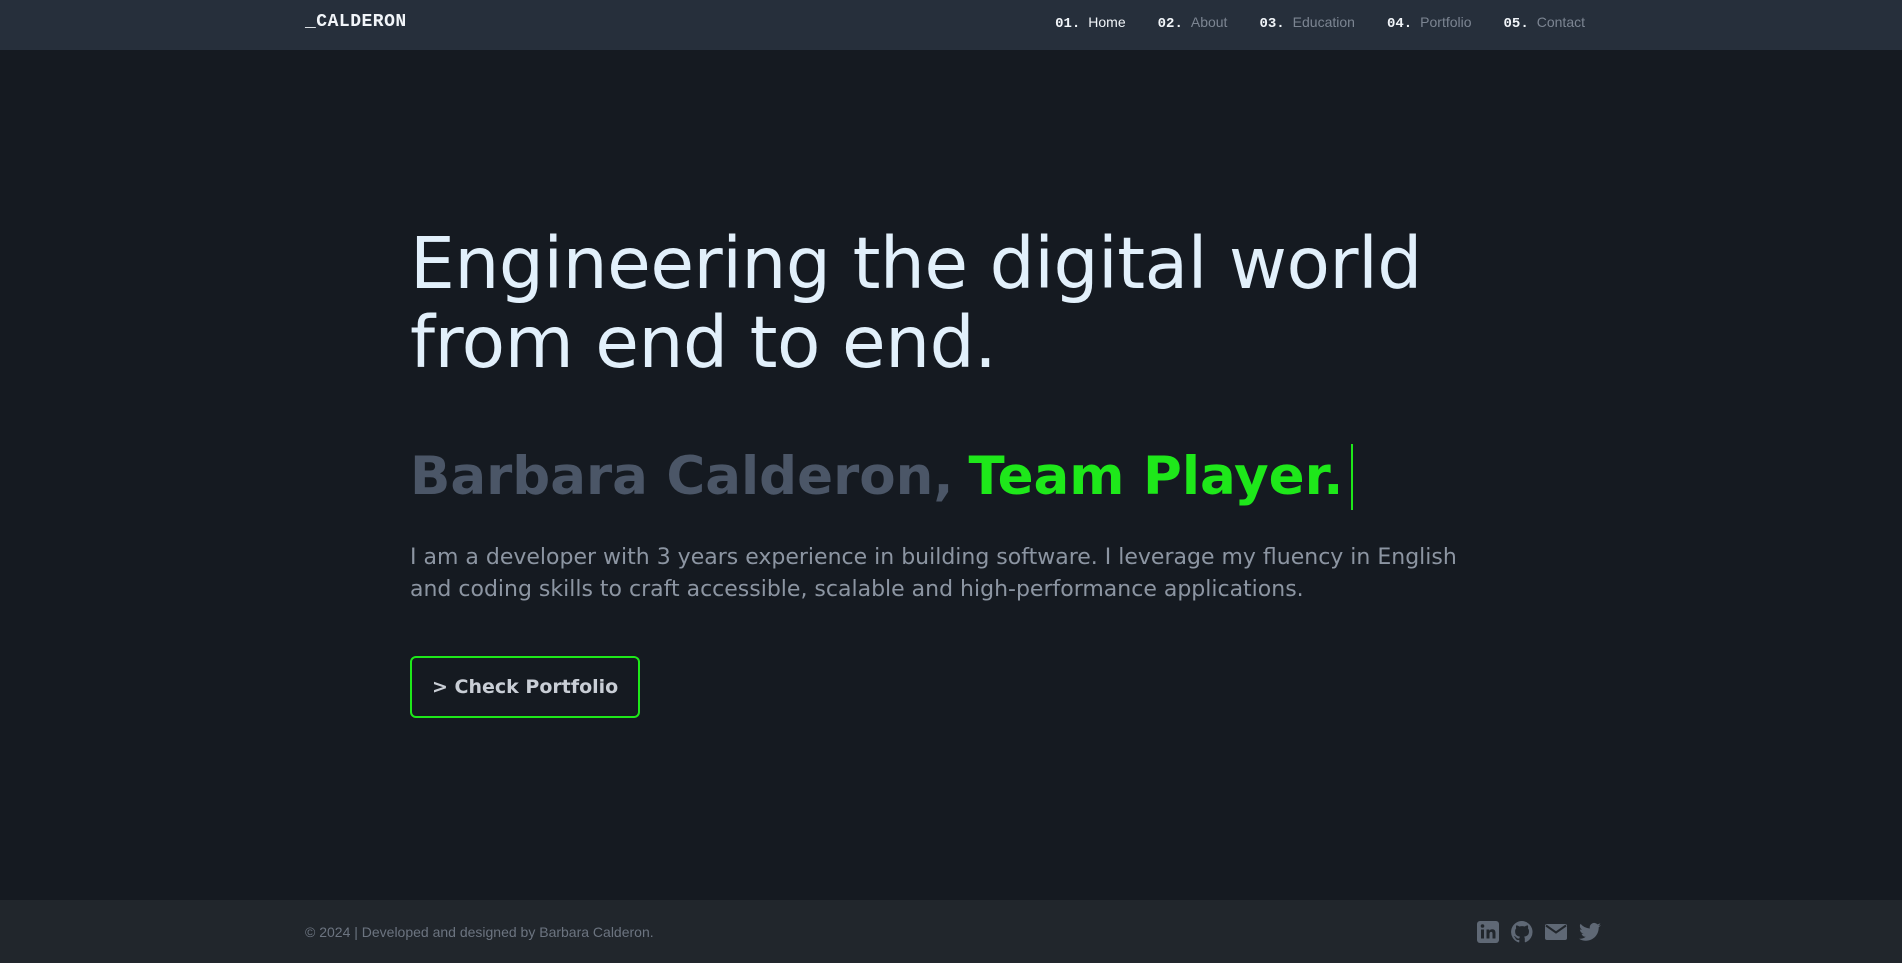  Describe the element at coordinates (1352, 477) in the screenshot. I see `typing-cursor` at that location.